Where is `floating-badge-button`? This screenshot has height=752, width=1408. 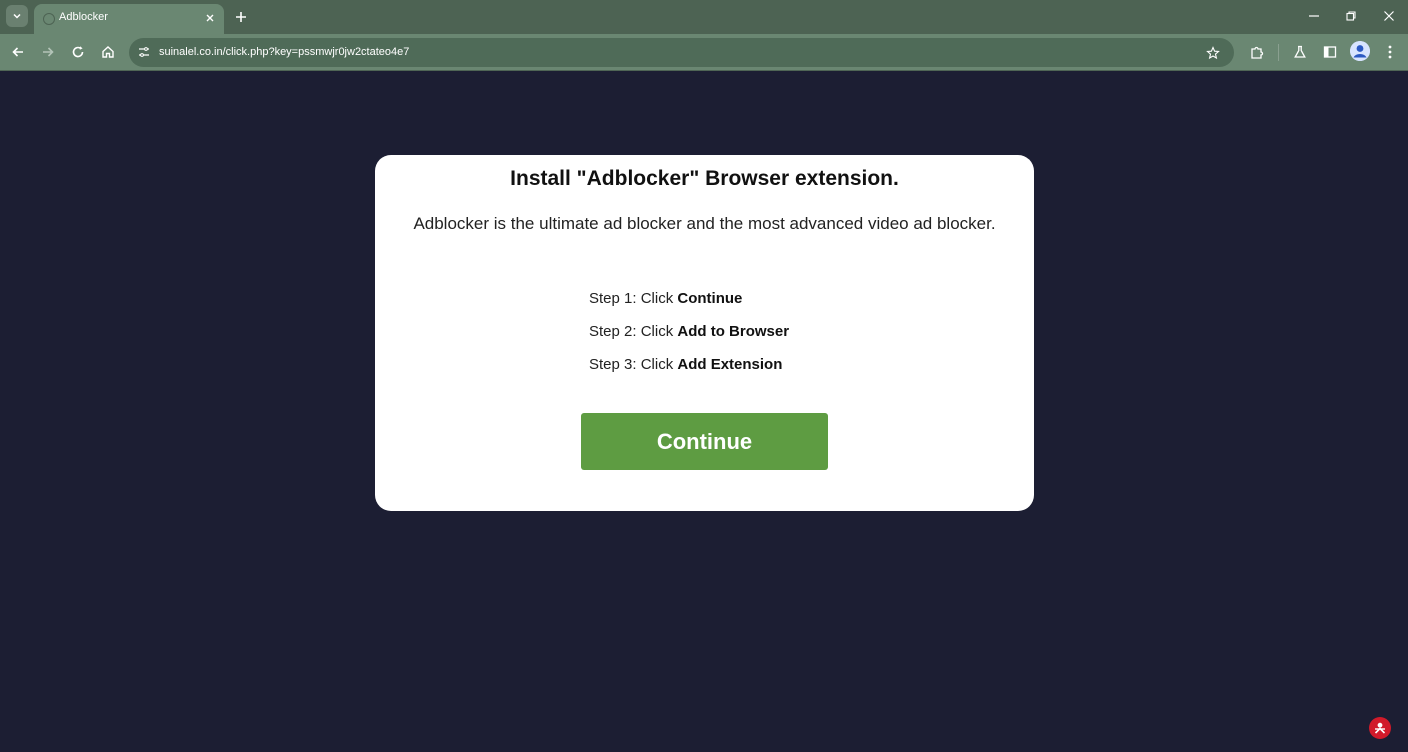
floating-badge-button is located at coordinates (1380, 728).